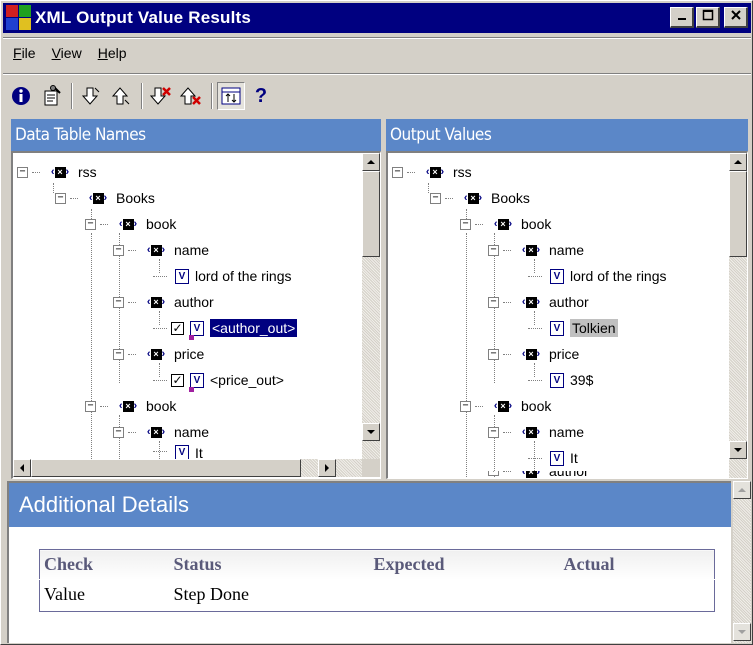 The height and width of the screenshot is (645, 753). What do you see at coordinates (21, 96) in the screenshot?
I see `info-button` at bounding box center [21, 96].